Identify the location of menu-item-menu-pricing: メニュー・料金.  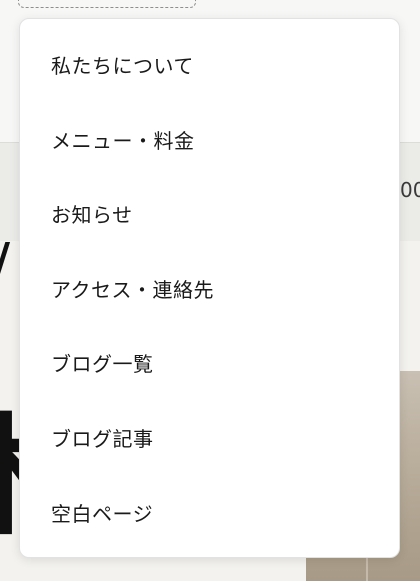
(209, 141).